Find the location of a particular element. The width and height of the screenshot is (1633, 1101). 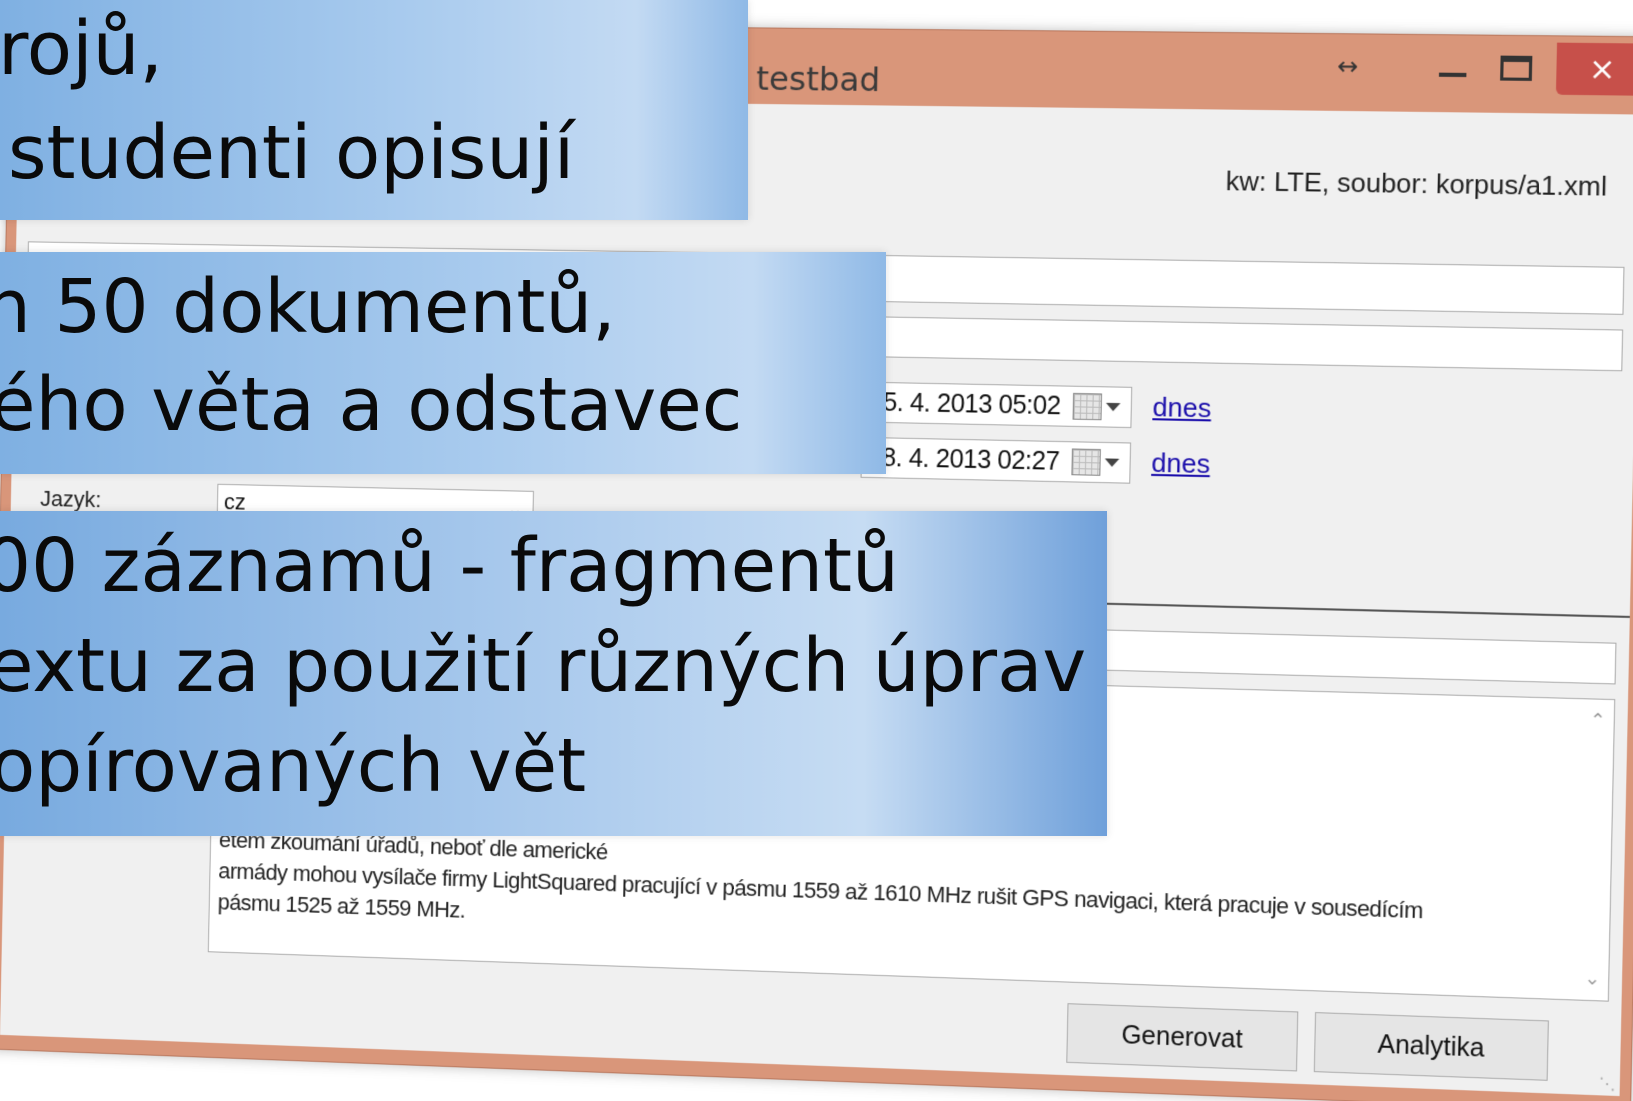

date-to-value: 18. 4. 2013 02:27 is located at coordinates (963, 459).